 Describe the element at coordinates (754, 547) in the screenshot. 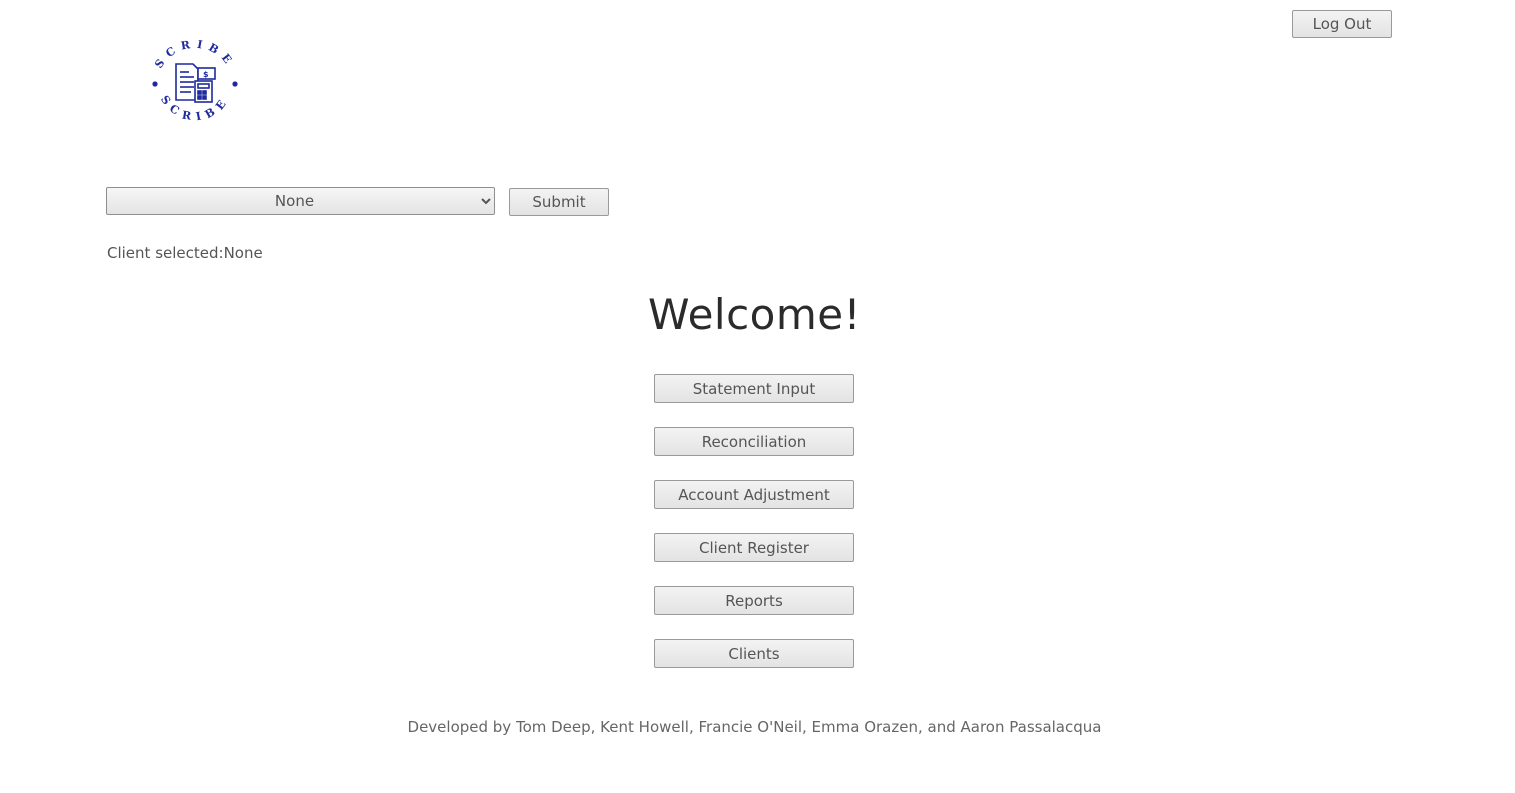

I see `client-register-button: Client Register` at that location.